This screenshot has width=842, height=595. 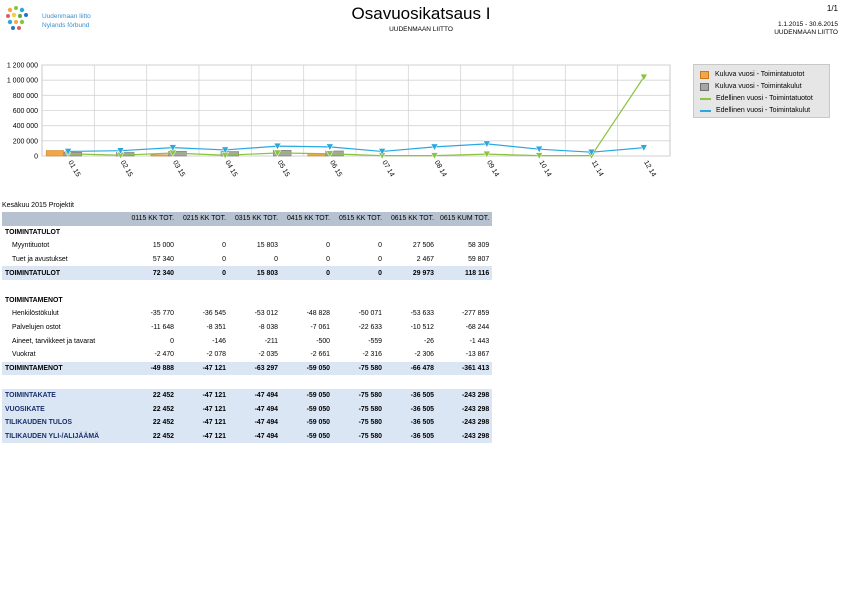 What do you see at coordinates (808, 24) in the screenshot?
I see `report-period: 1.1.2015 - 30.6.2015` at bounding box center [808, 24].